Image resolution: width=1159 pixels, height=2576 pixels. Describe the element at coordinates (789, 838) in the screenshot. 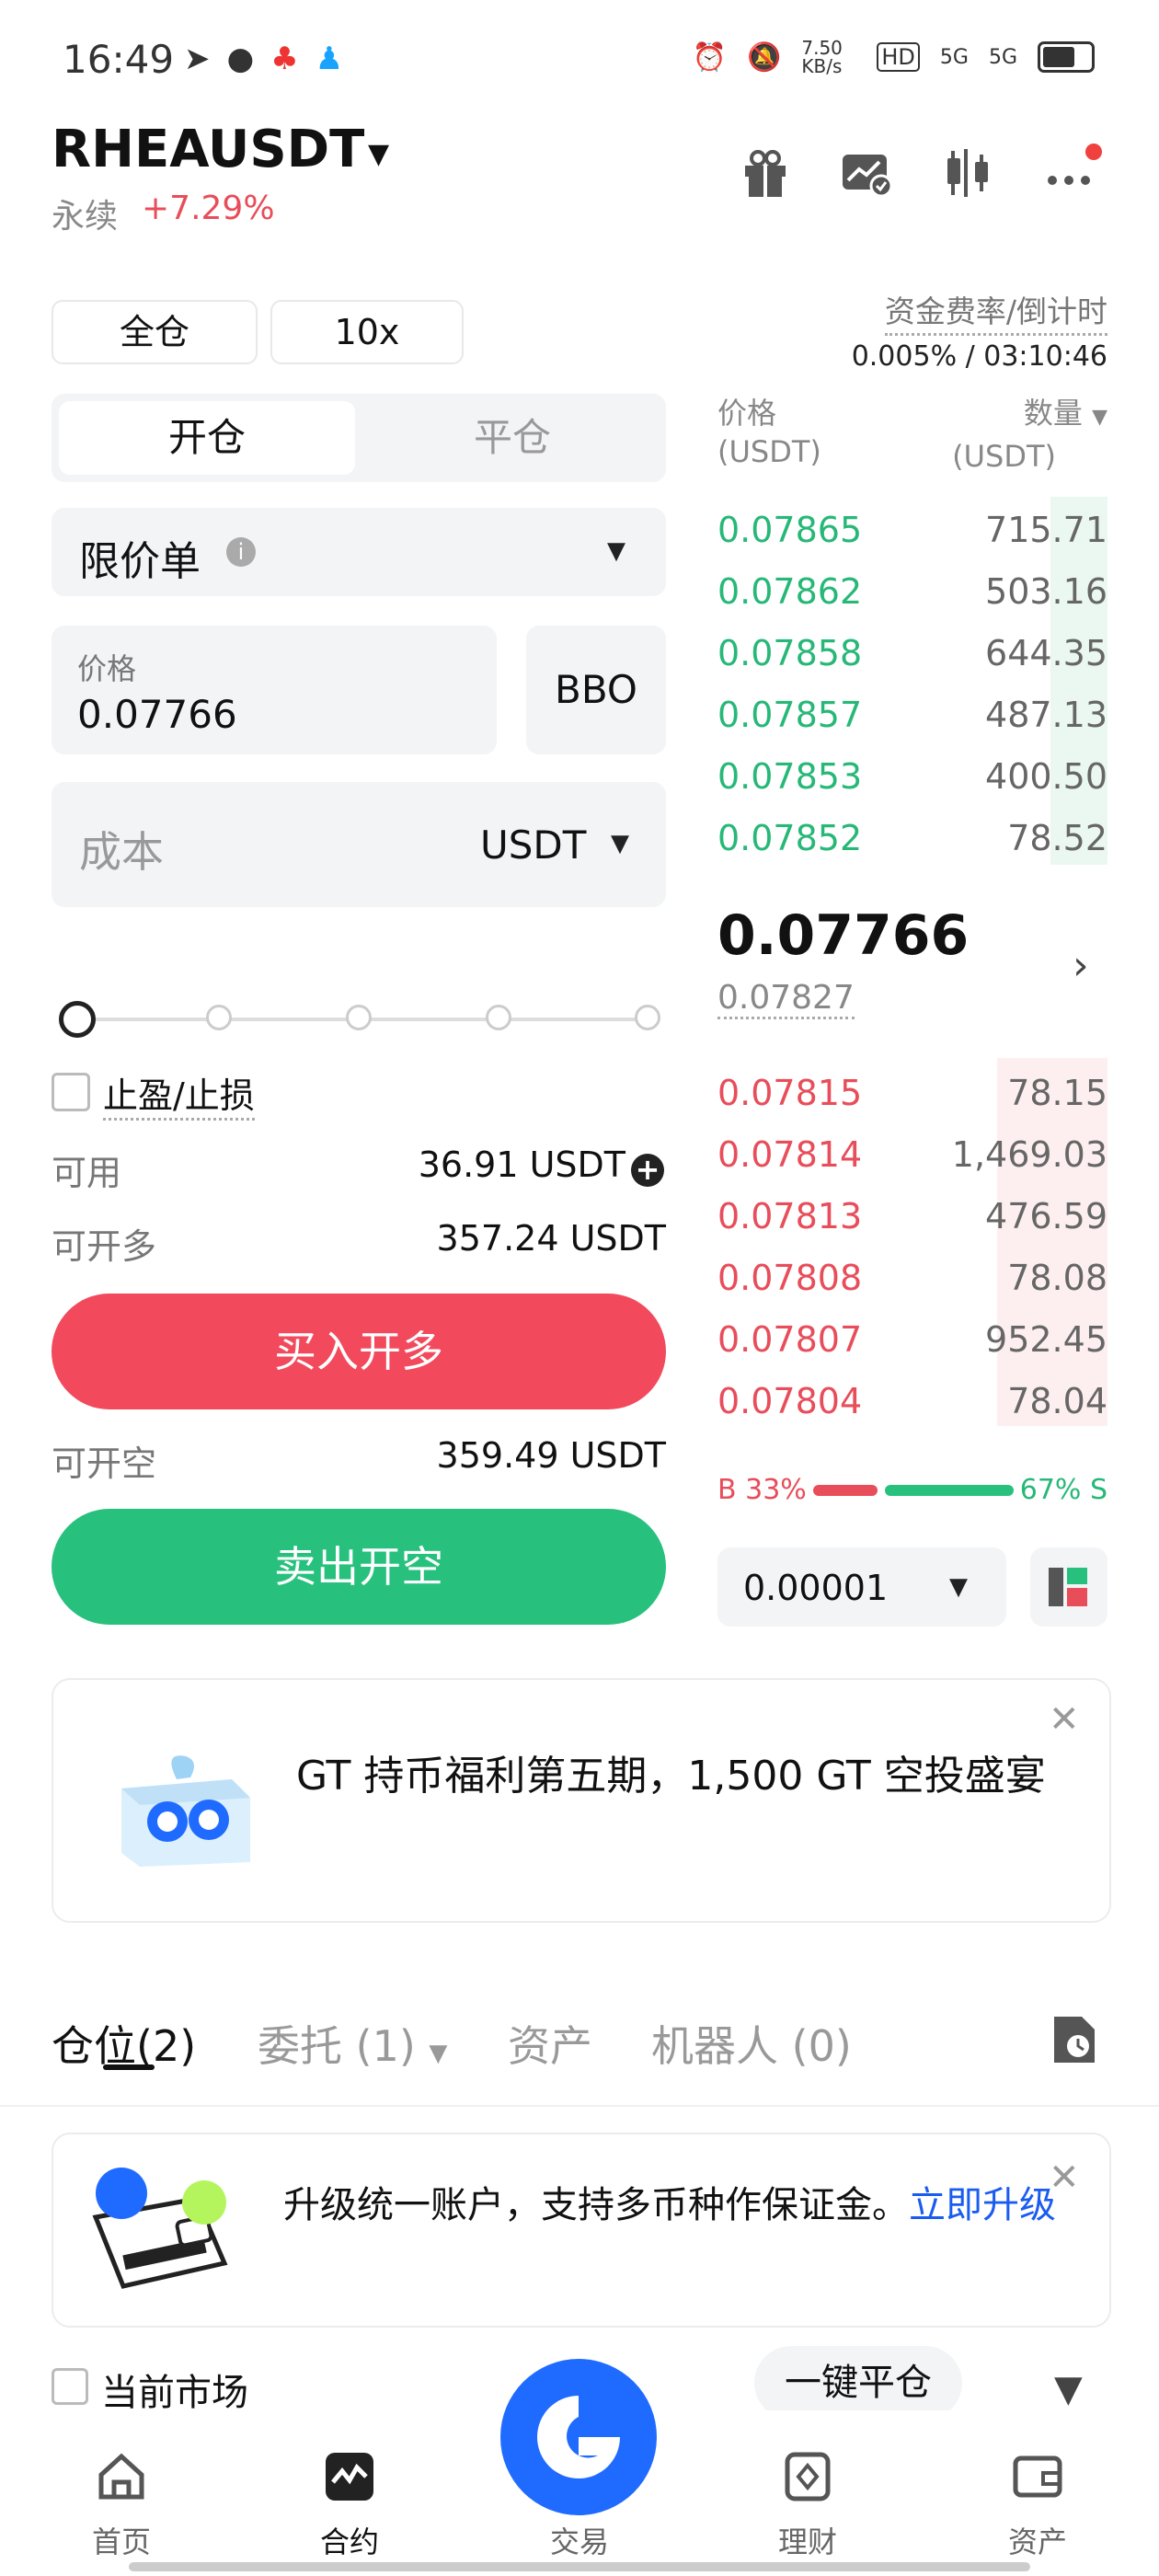

I see `ask-price: 0.07852` at that location.